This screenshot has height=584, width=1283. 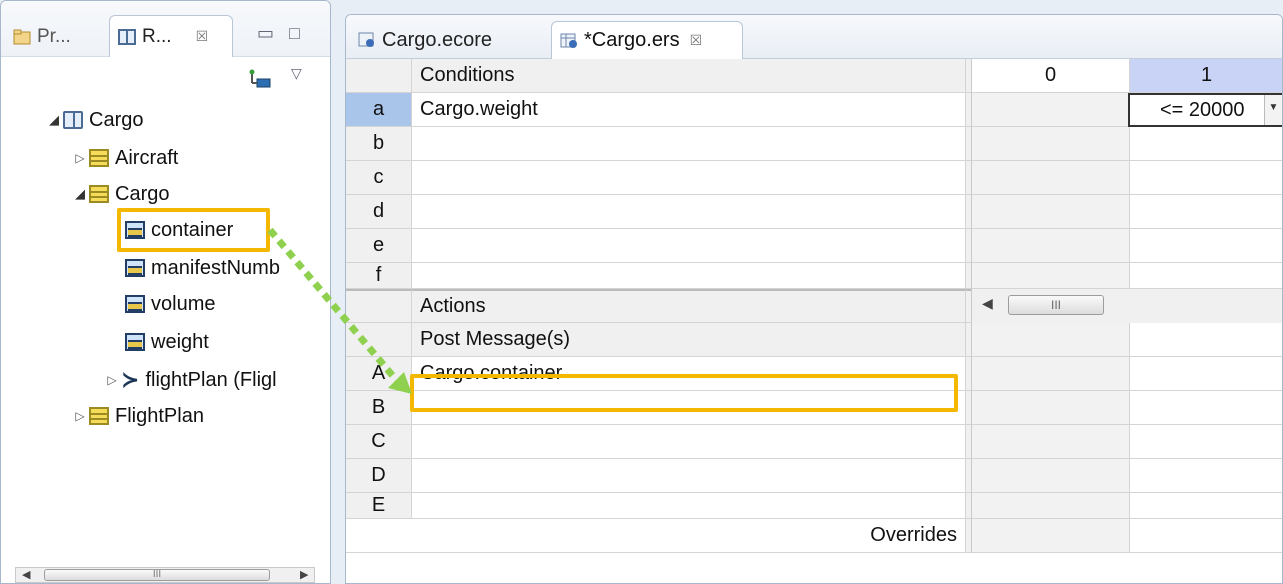 What do you see at coordinates (689, 306) in the screenshot?
I see `actions-header: Actions` at bounding box center [689, 306].